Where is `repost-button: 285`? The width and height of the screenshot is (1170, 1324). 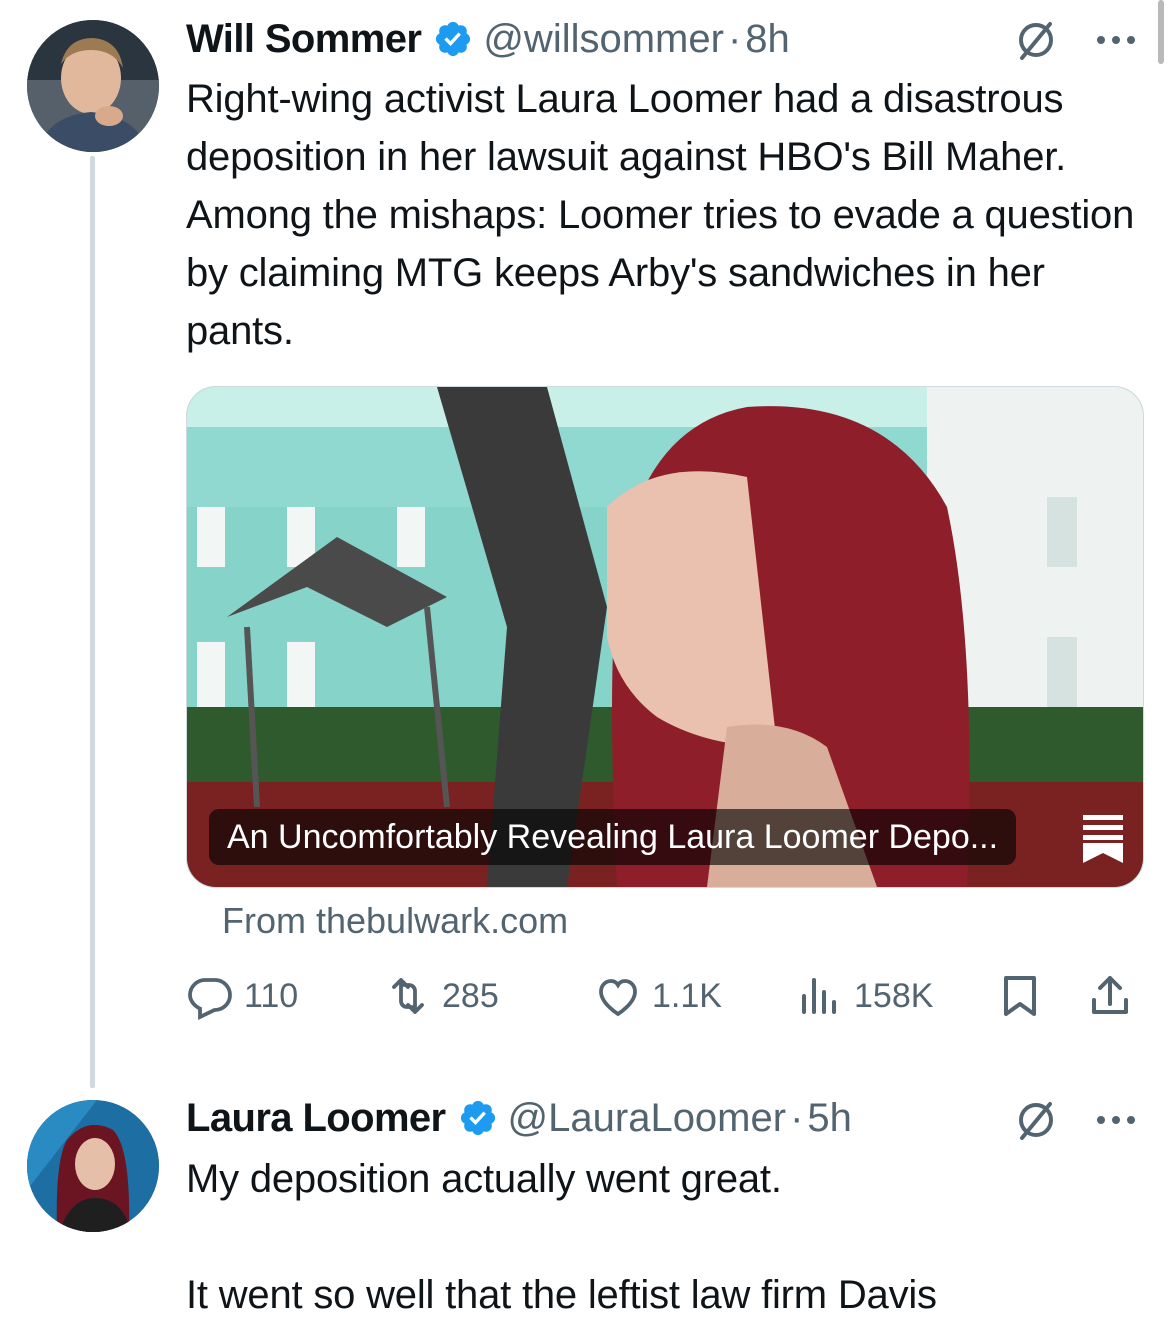 repost-button: 285 is located at coordinates (441, 996).